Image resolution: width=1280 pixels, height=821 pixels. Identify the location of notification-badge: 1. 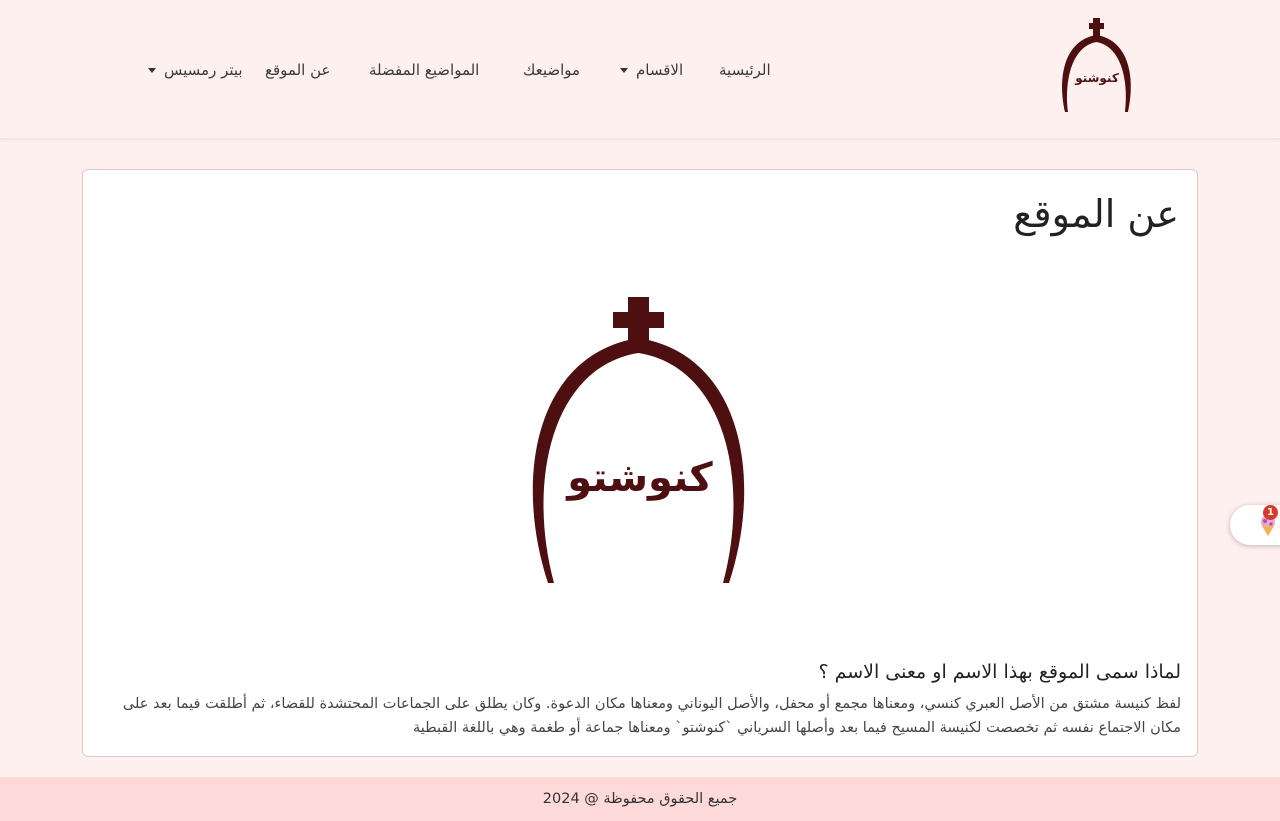
(1270, 512).